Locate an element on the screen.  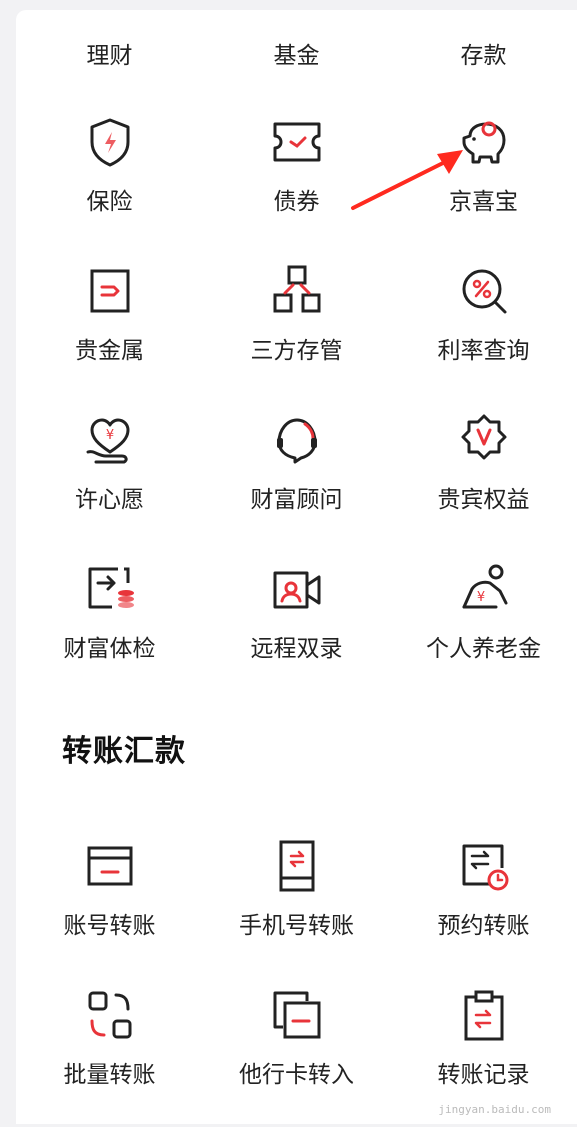
transfer-label: 批量转账 is located at coordinates (109, 1075).